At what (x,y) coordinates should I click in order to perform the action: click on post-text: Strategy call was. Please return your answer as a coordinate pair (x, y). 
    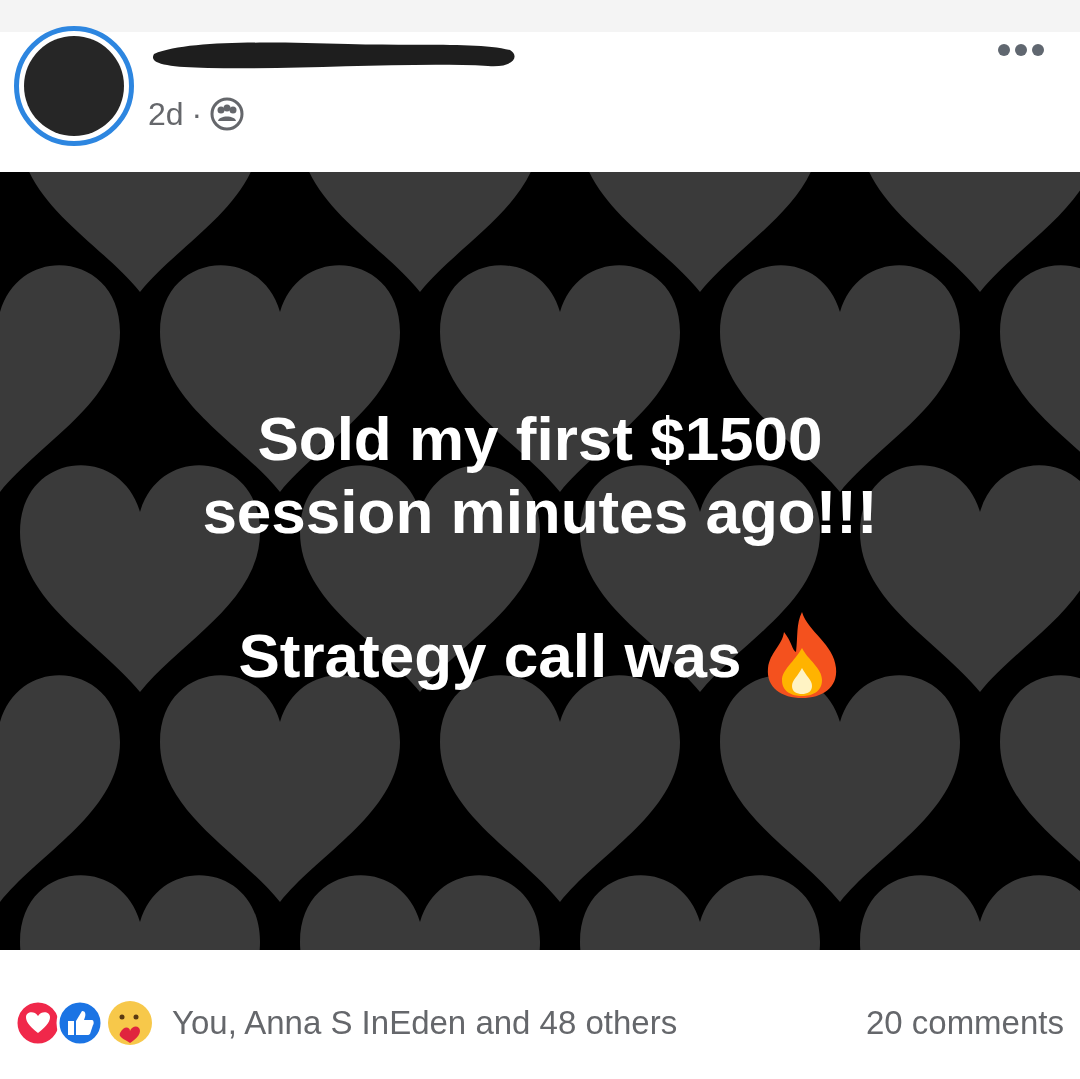
    Looking at the image, I should click on (490, 655).